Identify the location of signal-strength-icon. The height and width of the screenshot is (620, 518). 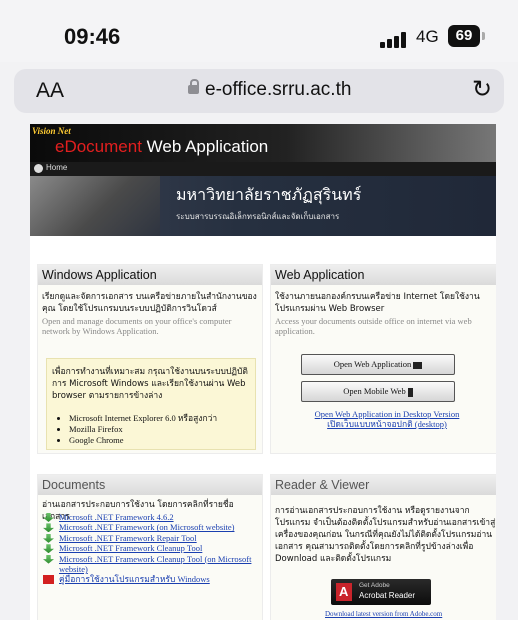
(395, 40).